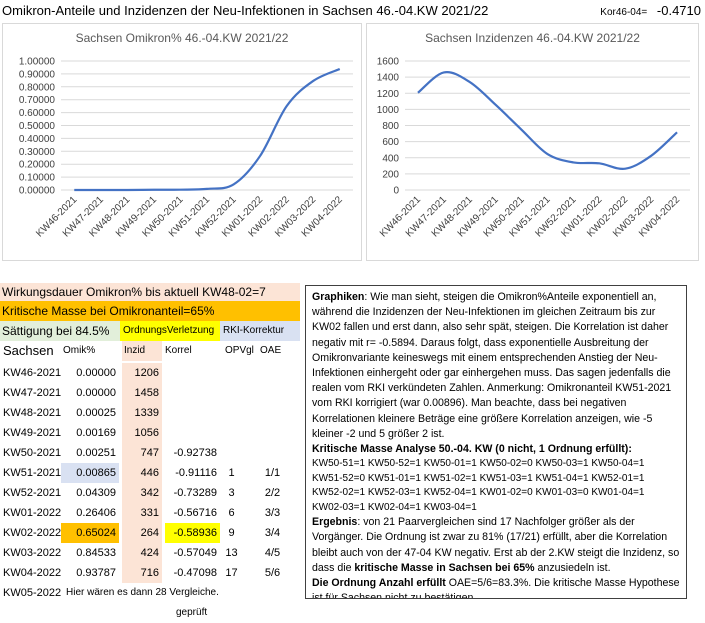 The width and height of the screenshot is (705, 623). Describe the element at coordinates (79, 350) in the screenshot. I see `header-omik: Omik%` at that location.